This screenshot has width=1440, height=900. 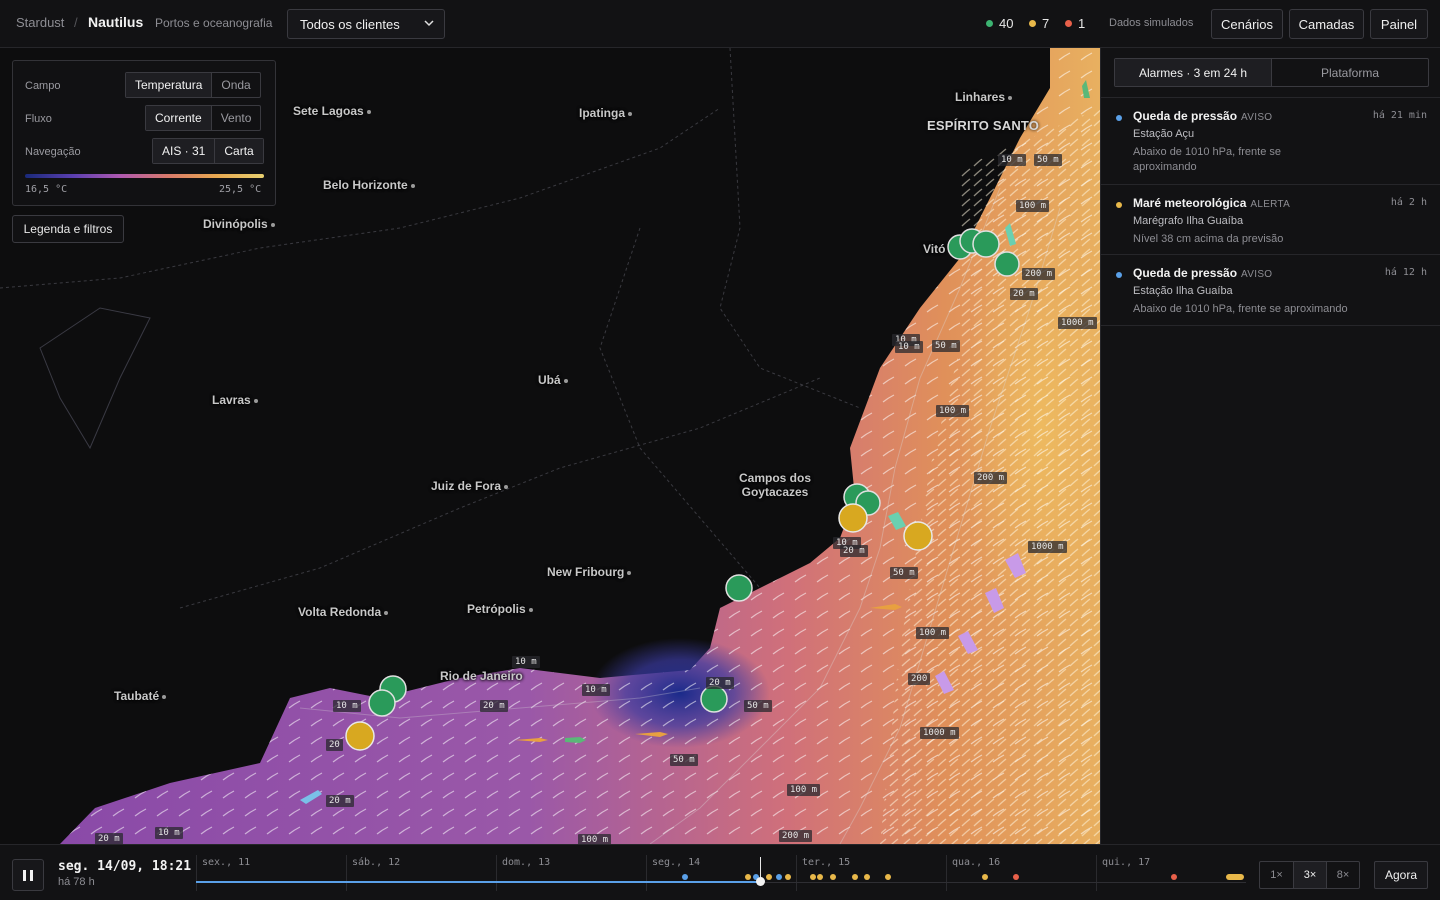 What do you see at coordinates (76, 882) in the screenshot?
I see `time-ago: há 78 h` at bounding box center [76, 882].